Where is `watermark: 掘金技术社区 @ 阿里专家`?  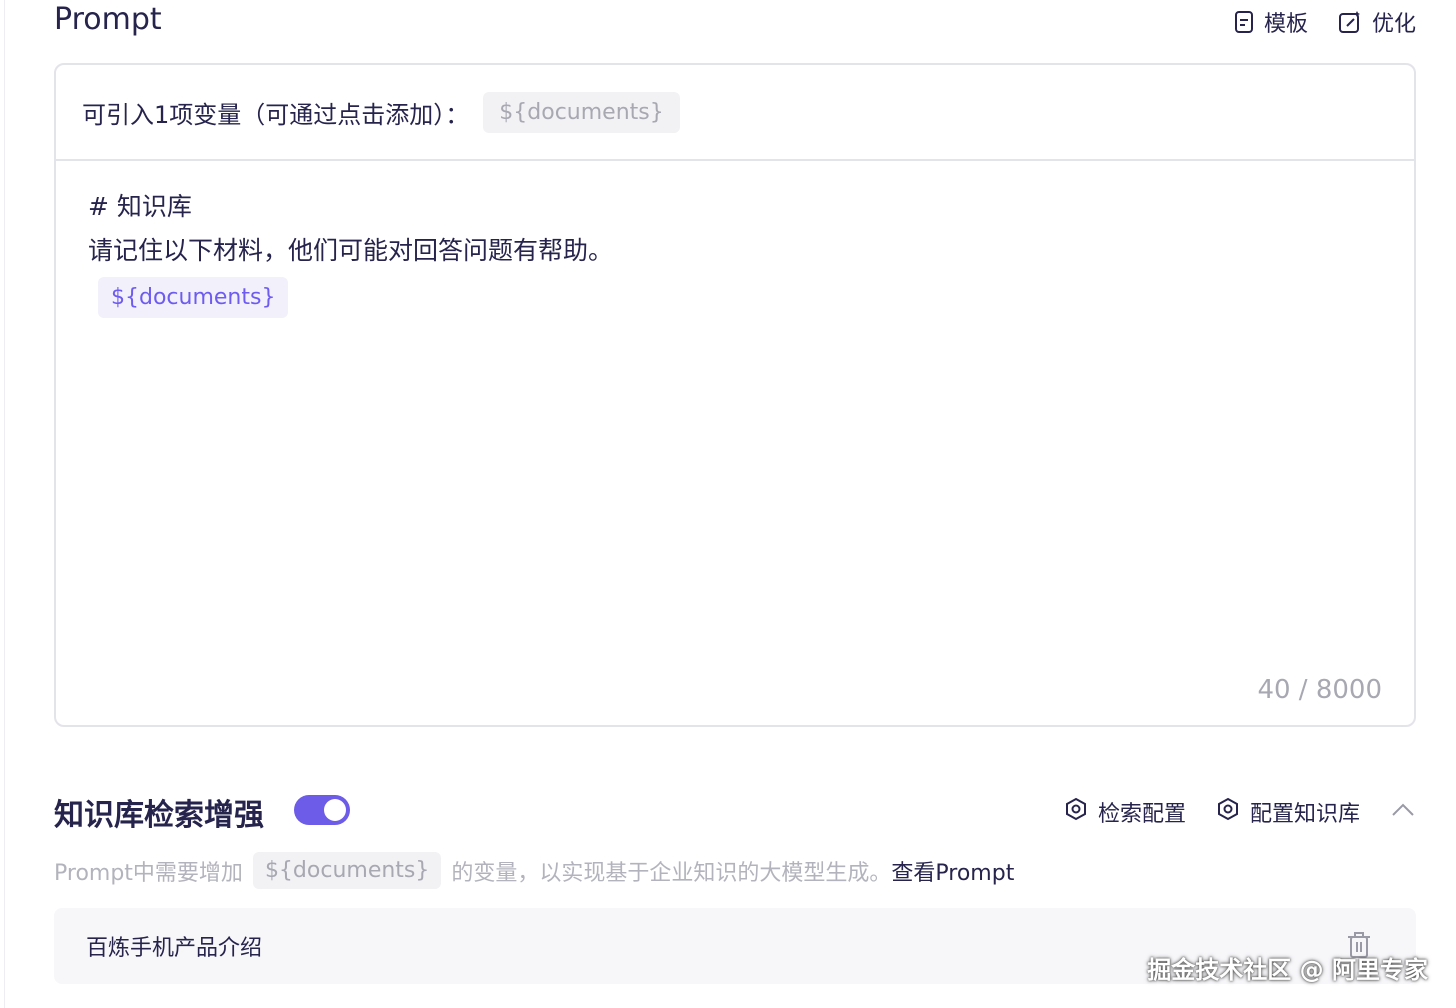 watermark: 掘金技术社区 @ 阿里专家 is located at coordinates (1287, 970).